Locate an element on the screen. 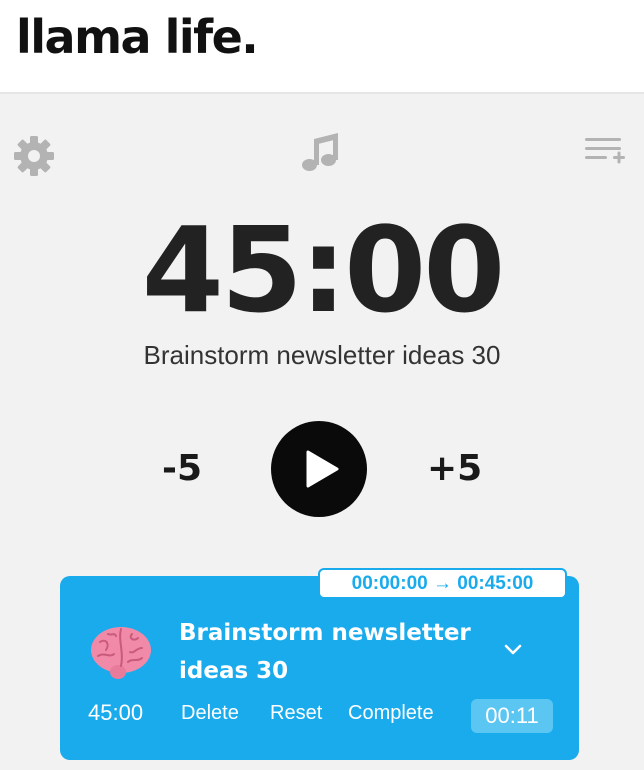  play-button is located at coordinates (319, 469).